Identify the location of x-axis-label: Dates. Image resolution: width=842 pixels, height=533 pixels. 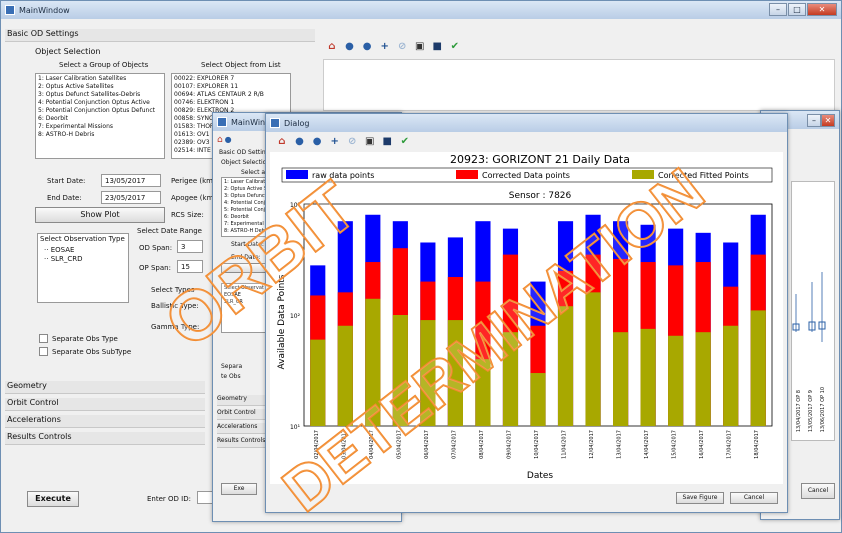
(540, 476).